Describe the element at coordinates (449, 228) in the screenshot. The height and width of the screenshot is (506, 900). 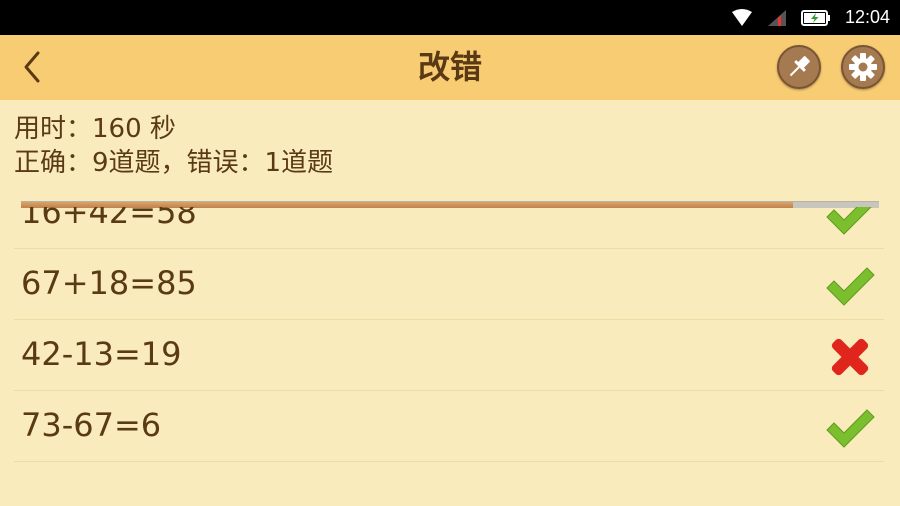
I see `problem-row: 16+42=58` at that location.